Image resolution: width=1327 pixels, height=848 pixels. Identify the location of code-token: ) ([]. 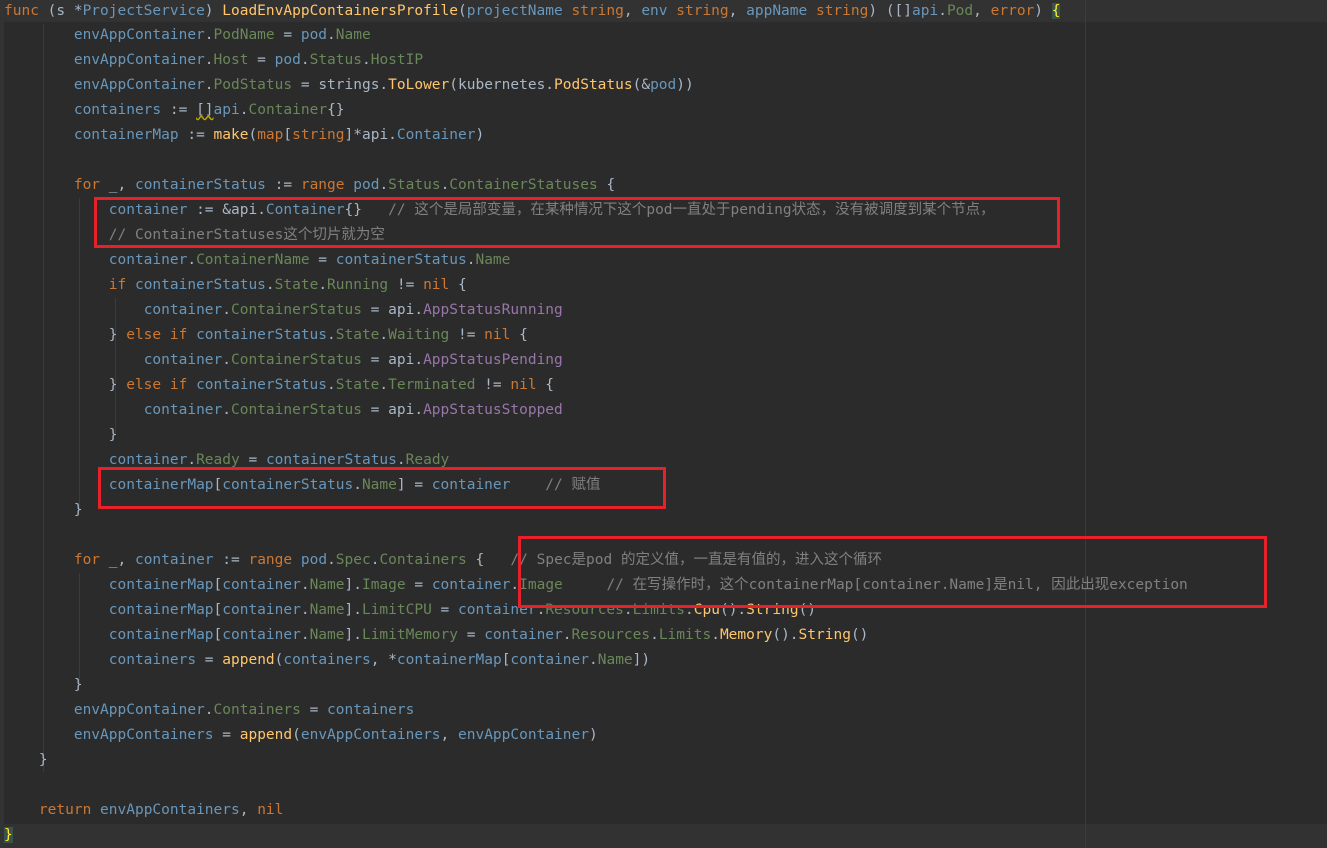
(890, 11).